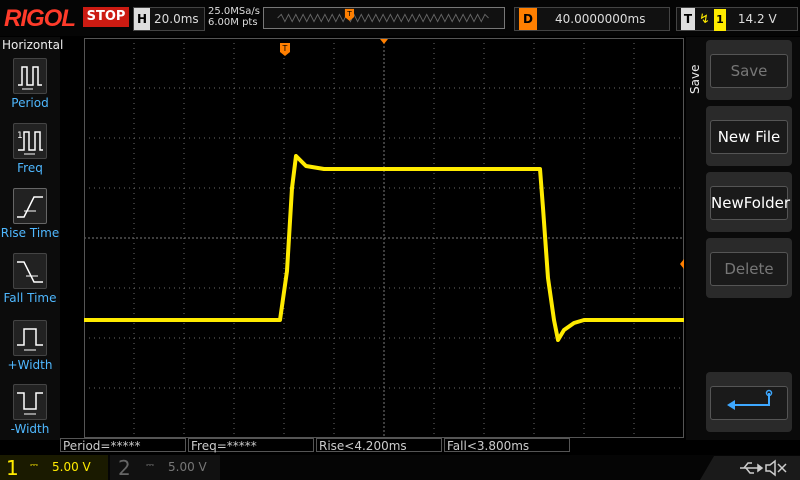 The height and width of the screenshot is (480, 800). I want to click on menu-item-label: +Width, so click(30, 365).